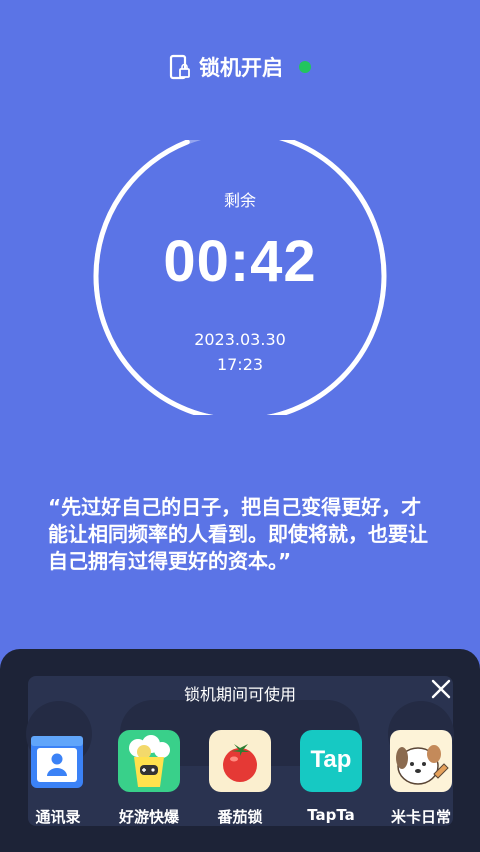 This screenshot has width=480, height=852. I want to click on contacts-icon, so click(58, 761).